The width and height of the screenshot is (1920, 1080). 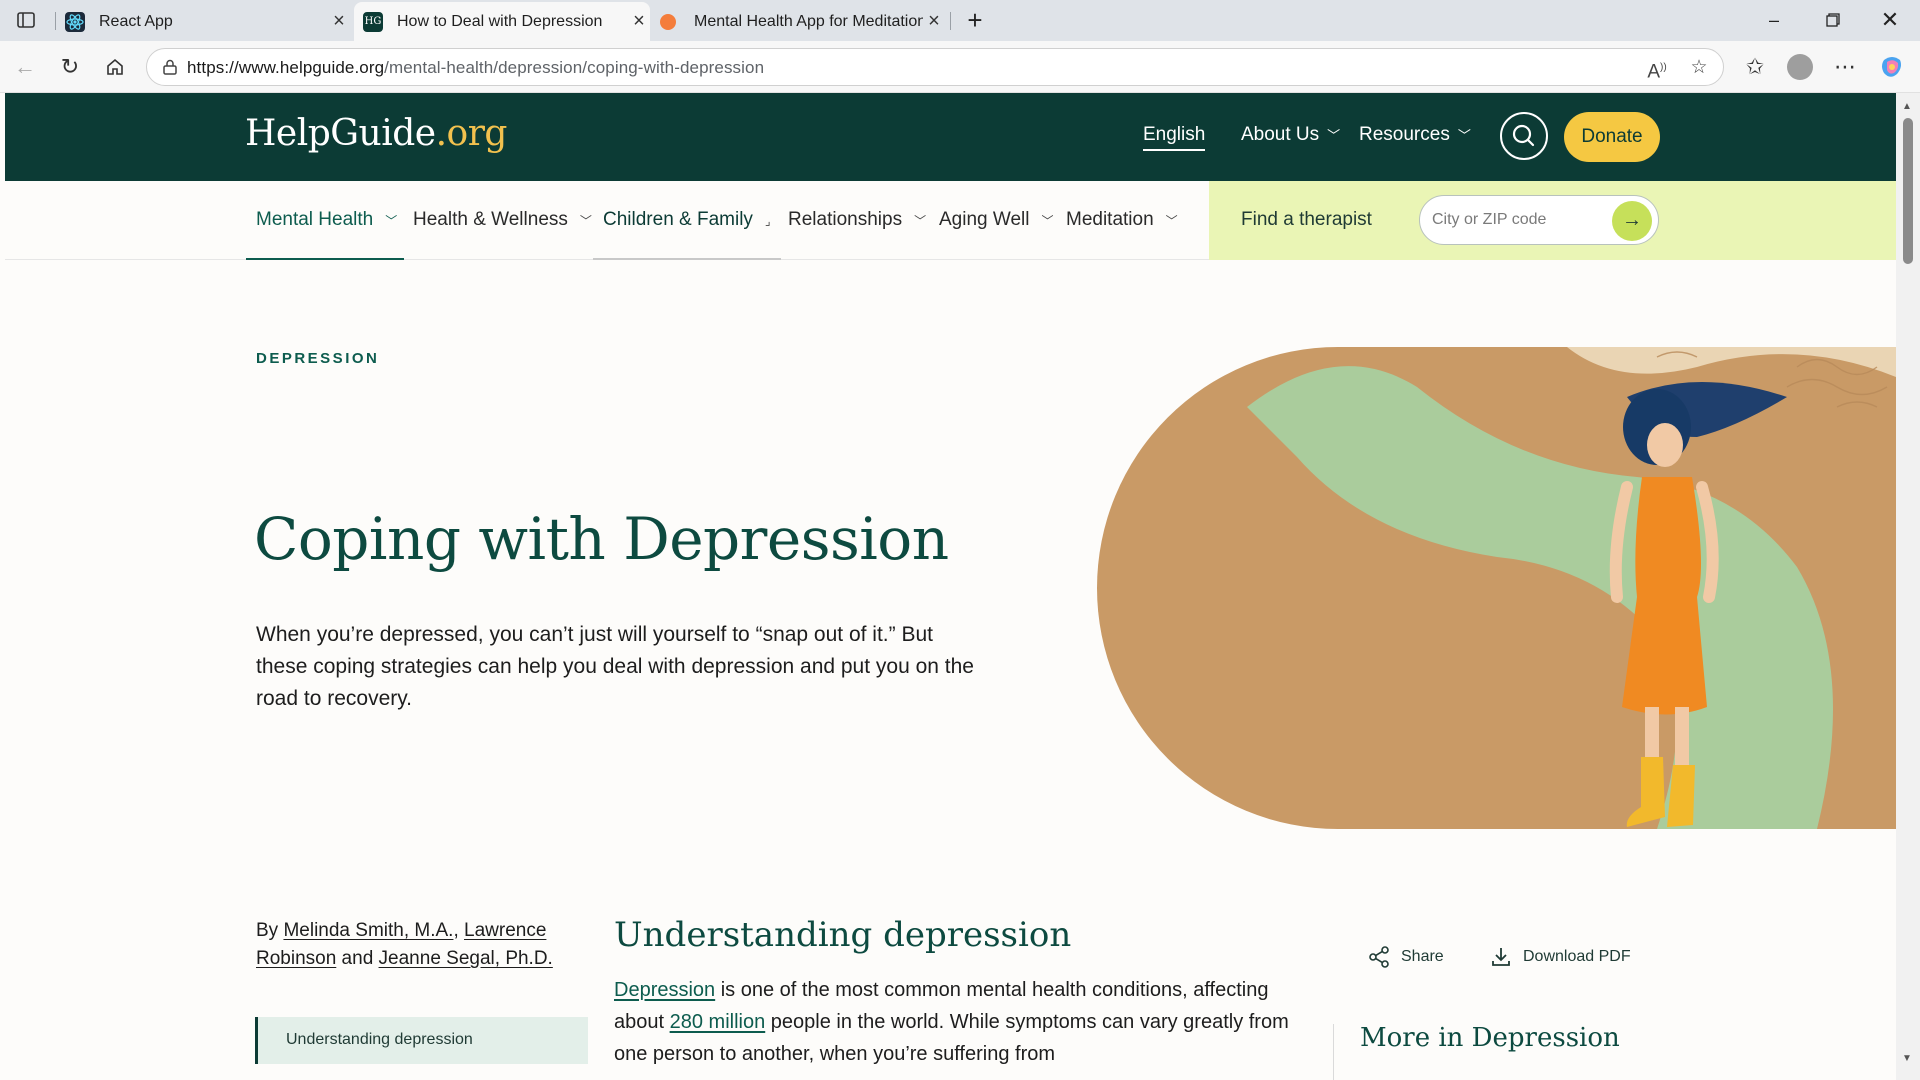 What do you see at coordinates (1892, 67) in the screenshot?
I see `copilot-icon` at bounding box center [1892, 67].